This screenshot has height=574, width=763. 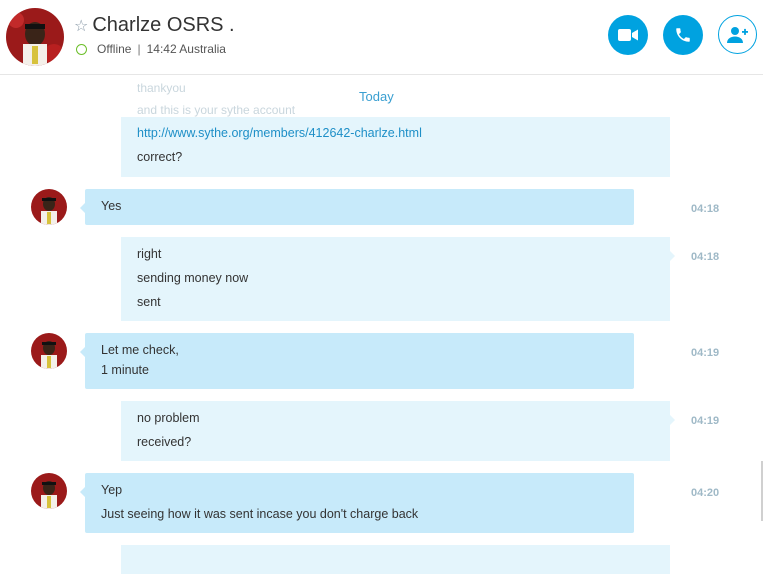 I want to click on add-participant-button, so click(x=737, y=34).